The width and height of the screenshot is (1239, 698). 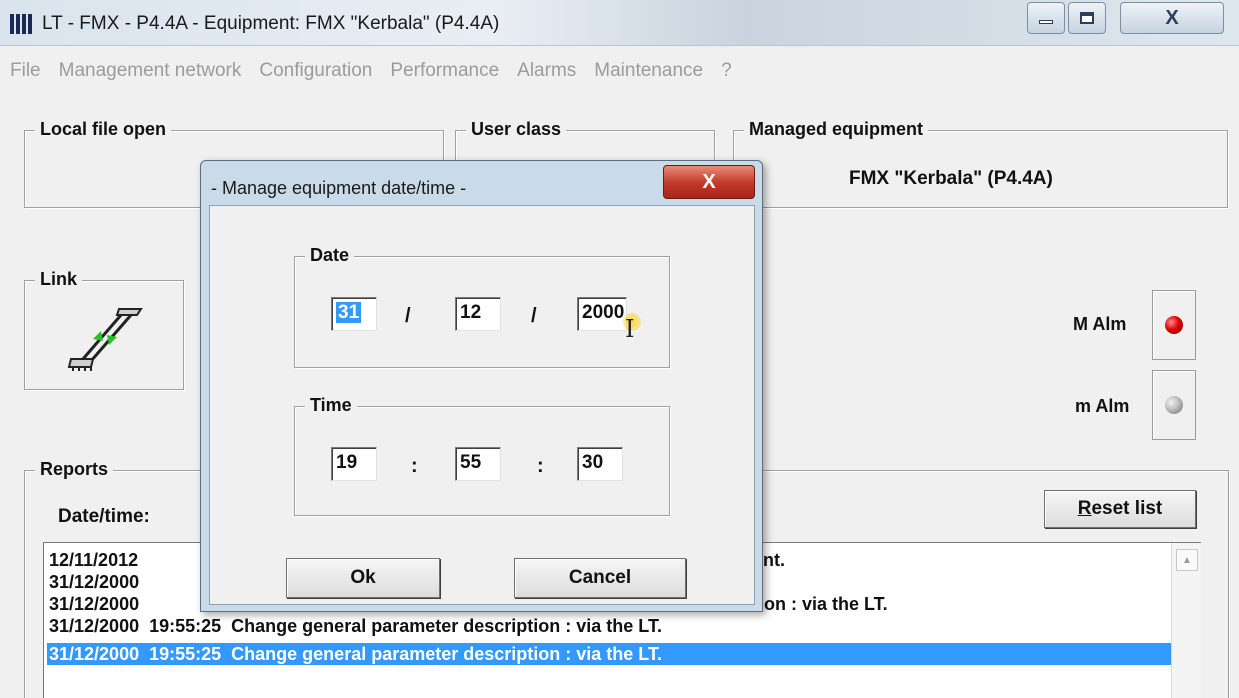 I want to click on local-file-legend: Local file open, so click(x=103, y=129).